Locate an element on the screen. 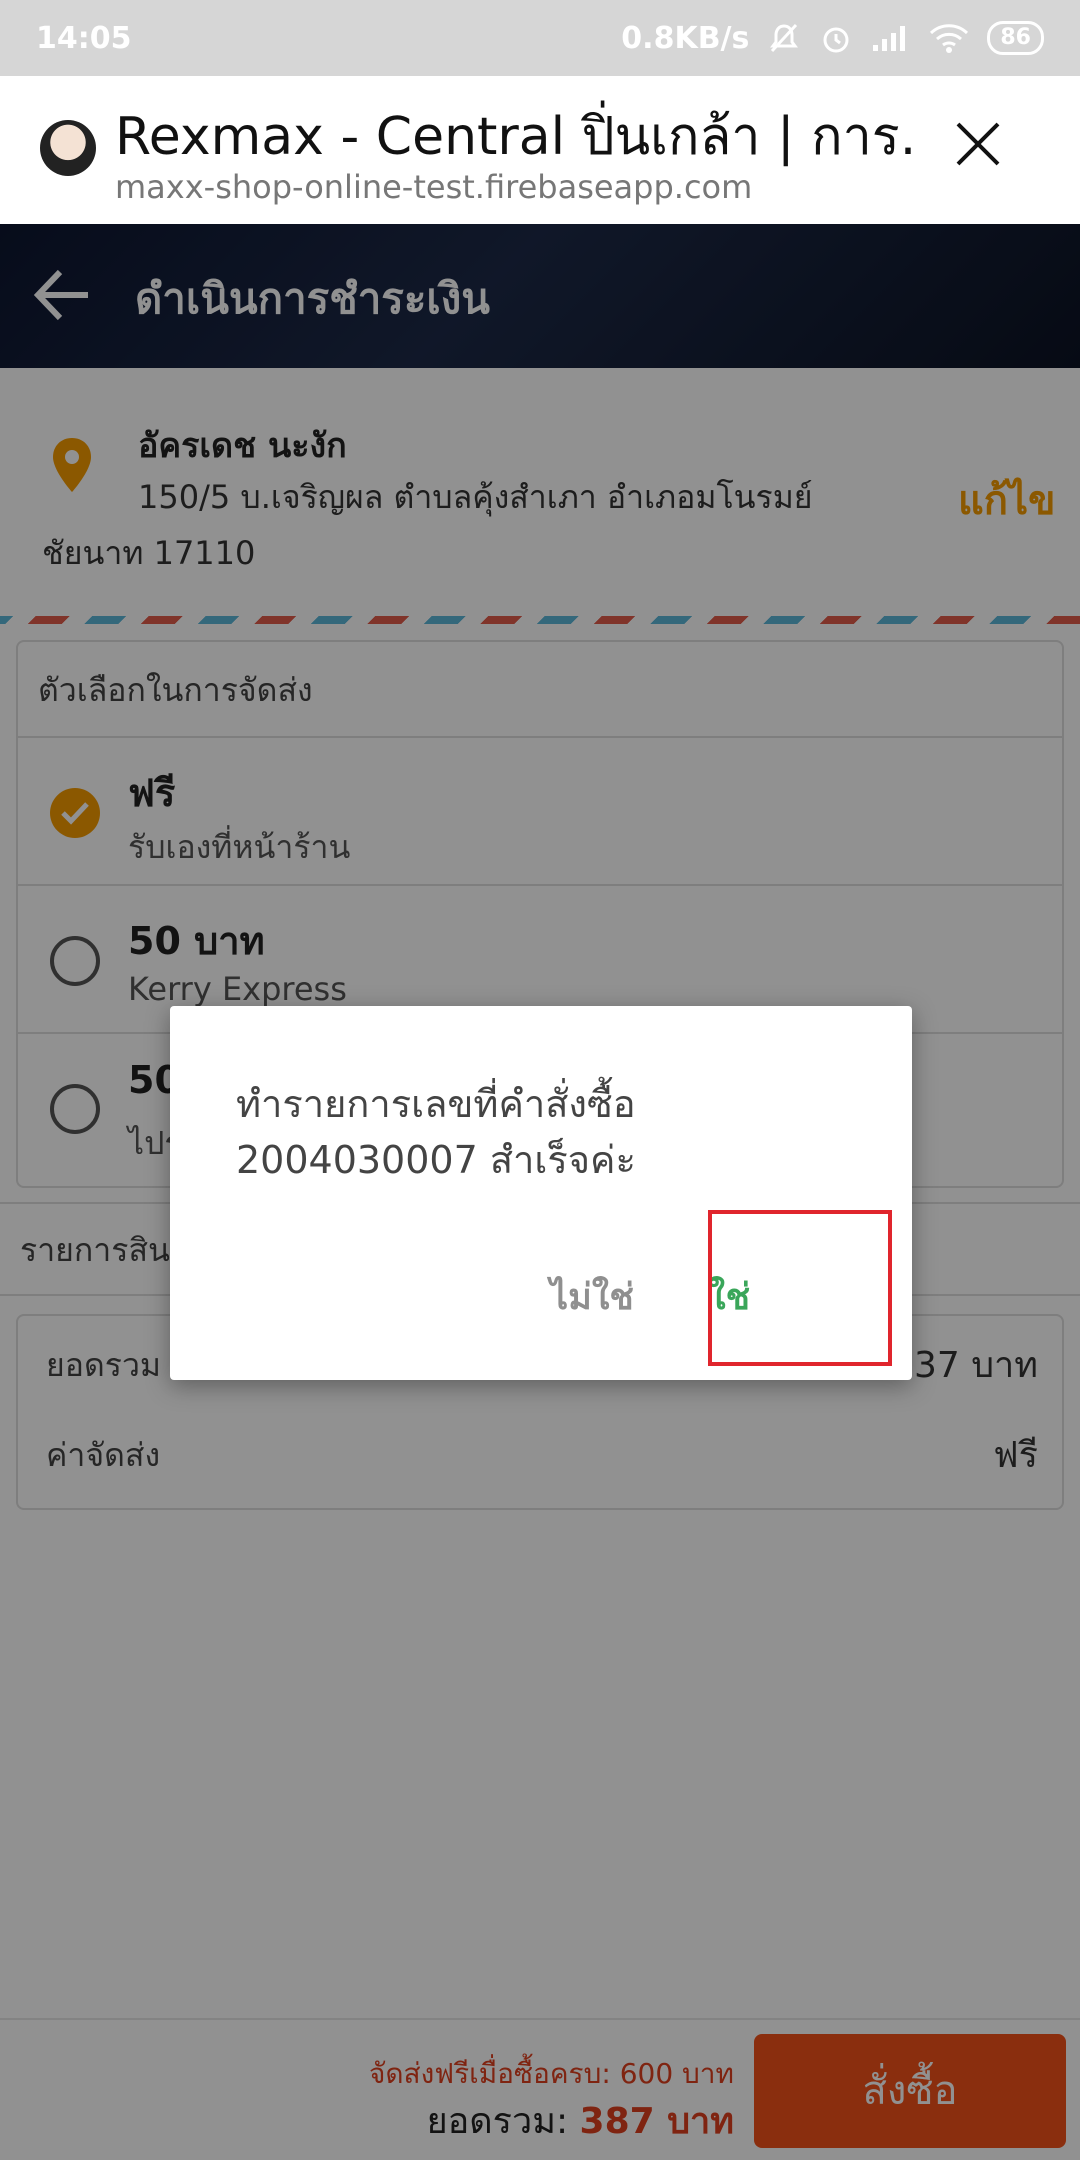  highlight-box is located at coordinates (800, 1288).